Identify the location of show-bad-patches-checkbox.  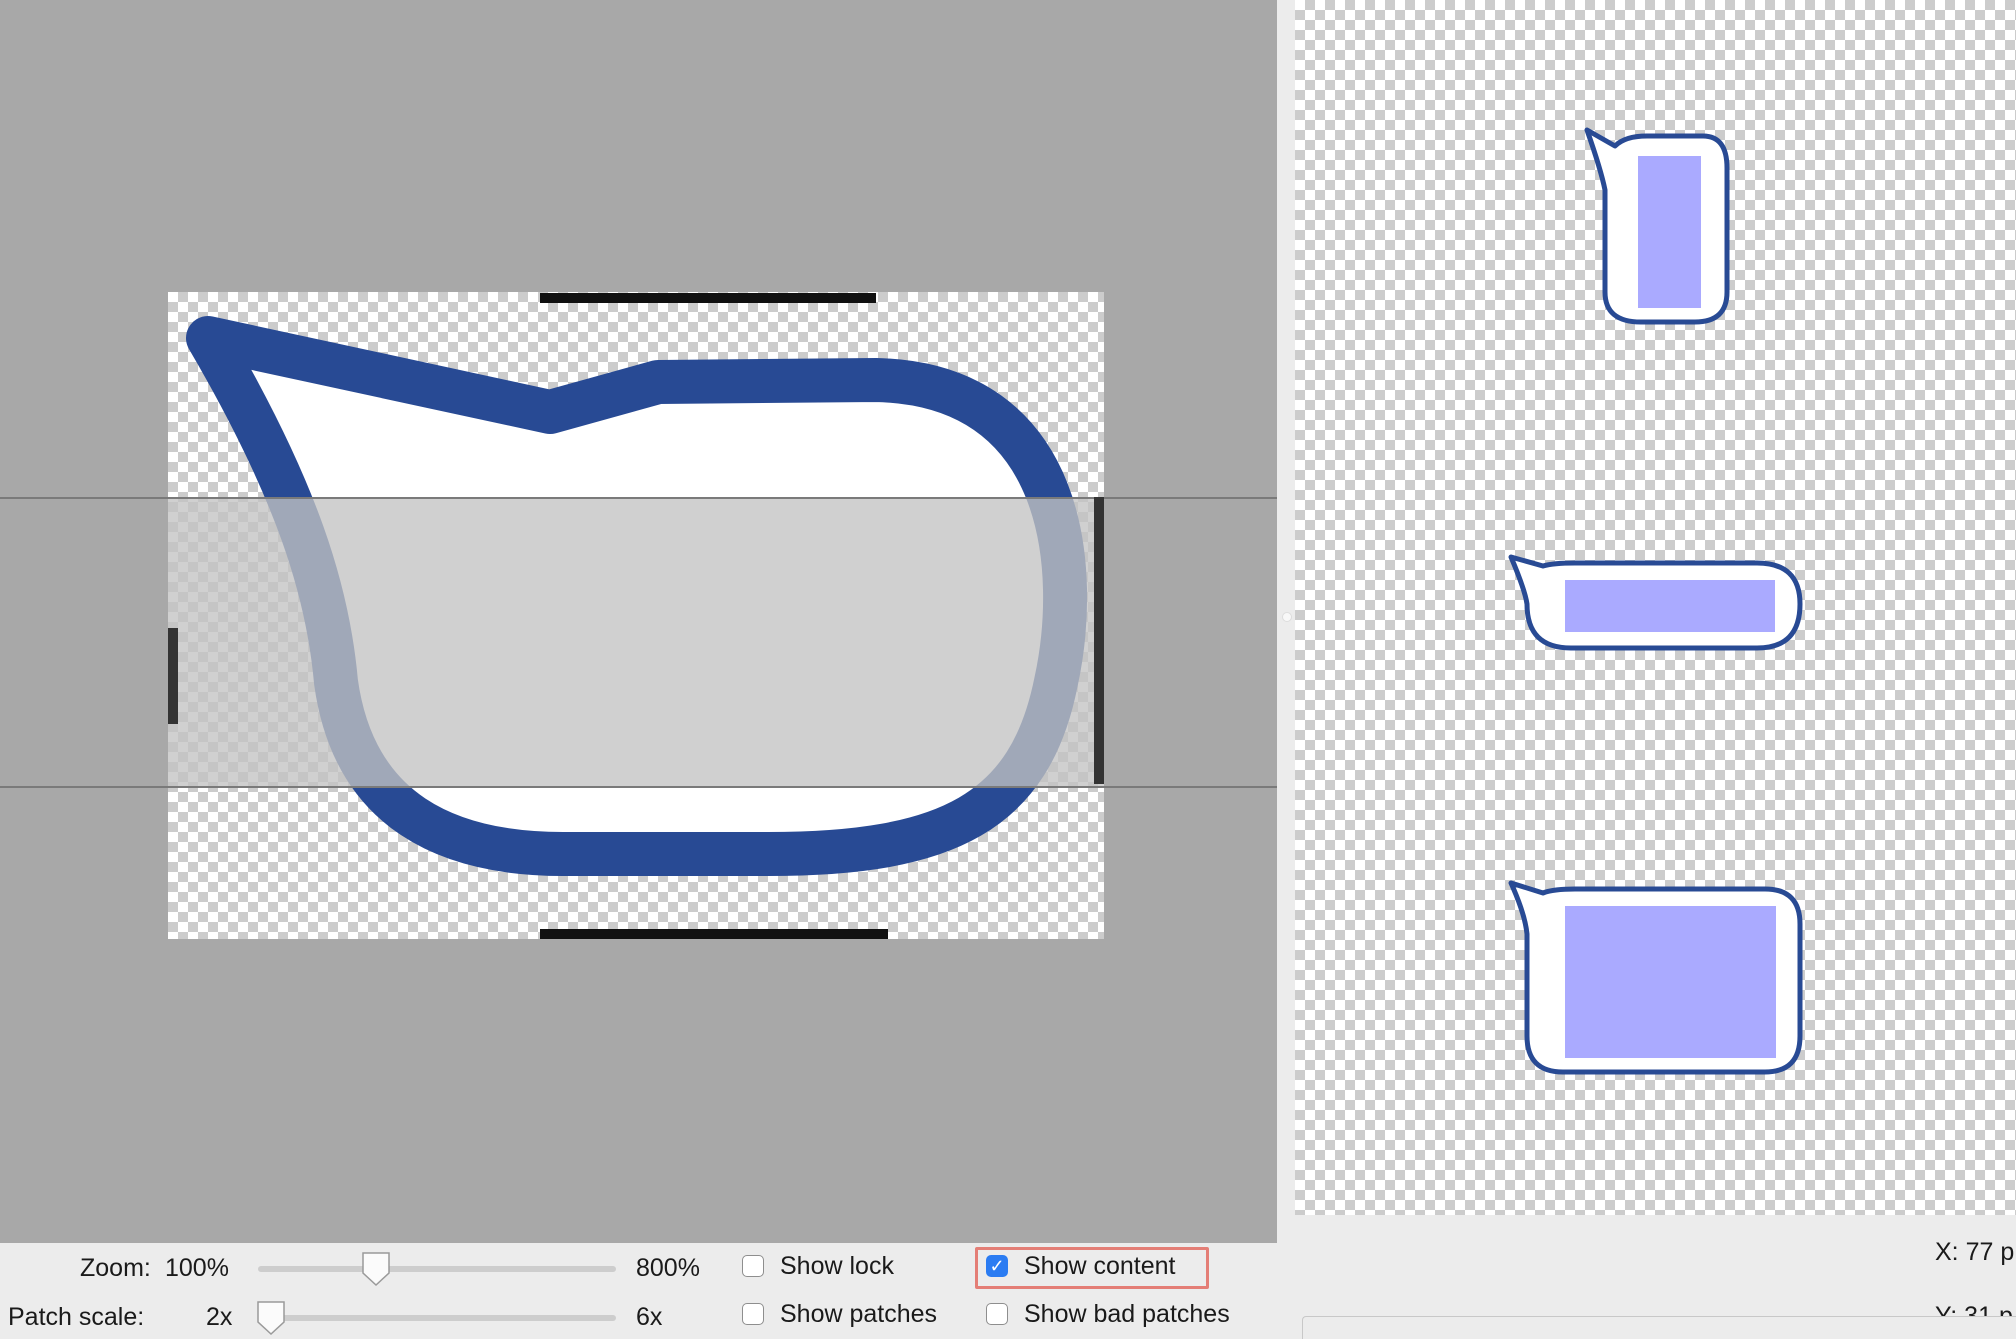
(997, 1314).